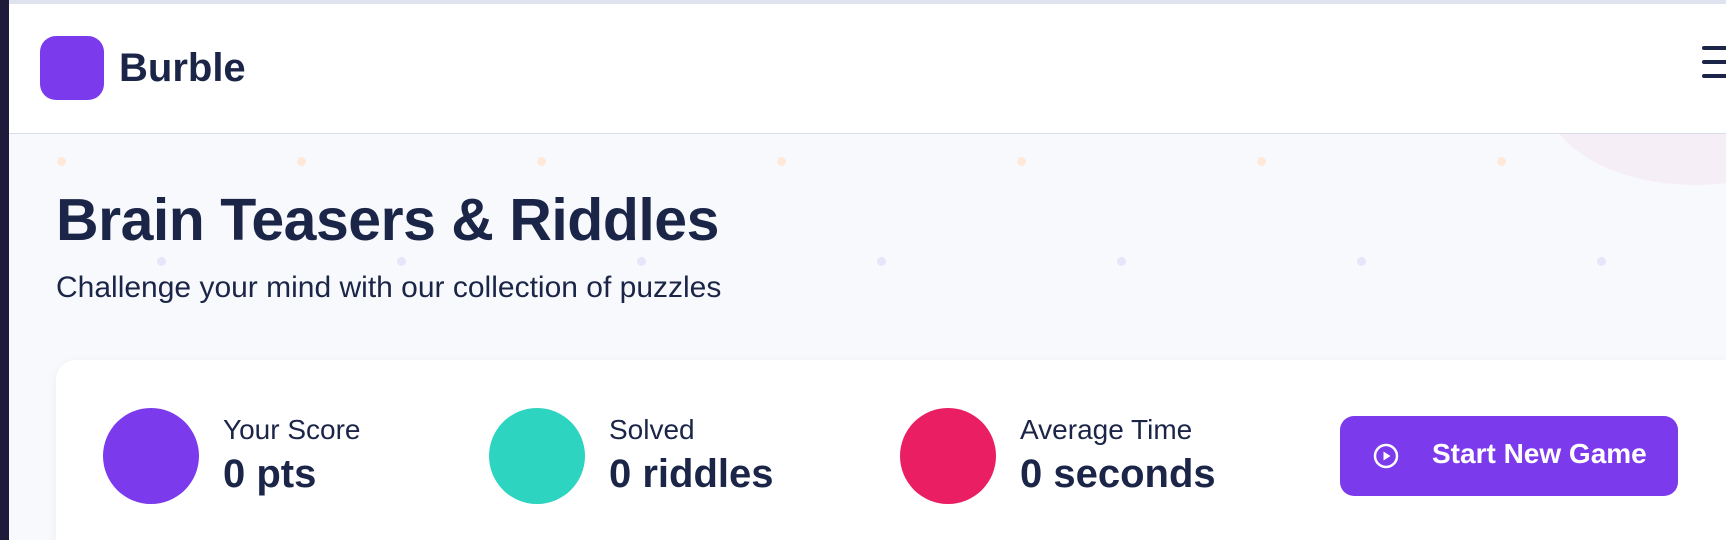 This screenshot has height=540, width=1726. I want to click on score-badge-icon, so click(151, 456).